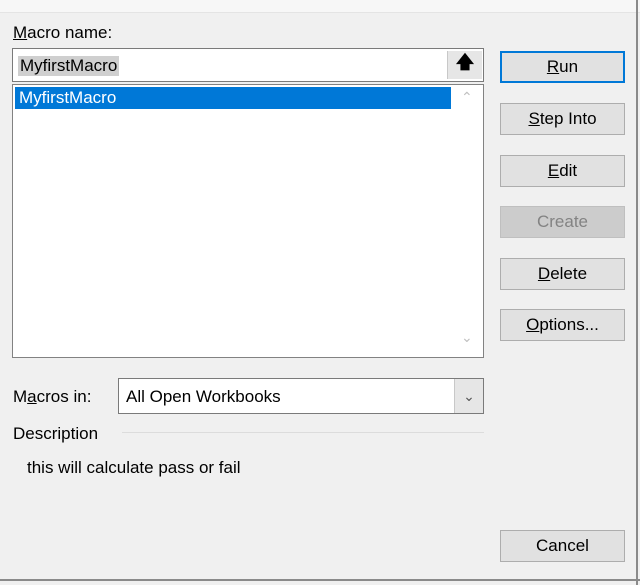  I want to click on macros-in-value: All Open Workbooks, so click(203, 396).